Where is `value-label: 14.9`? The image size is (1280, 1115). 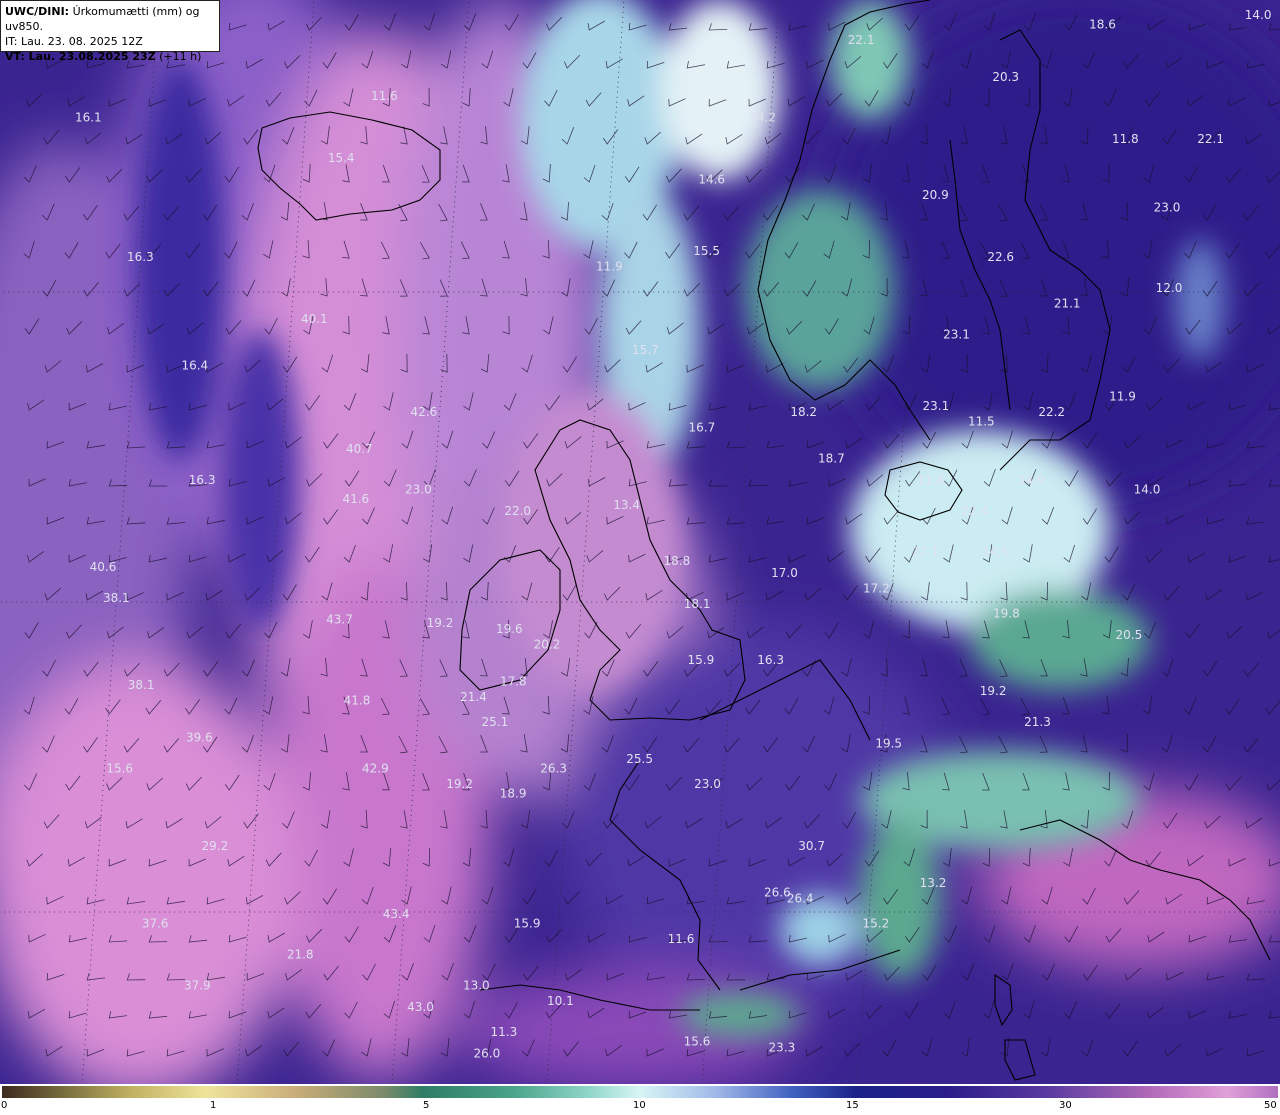 value-label: 14.9 is located at coordinates (1031, 480).